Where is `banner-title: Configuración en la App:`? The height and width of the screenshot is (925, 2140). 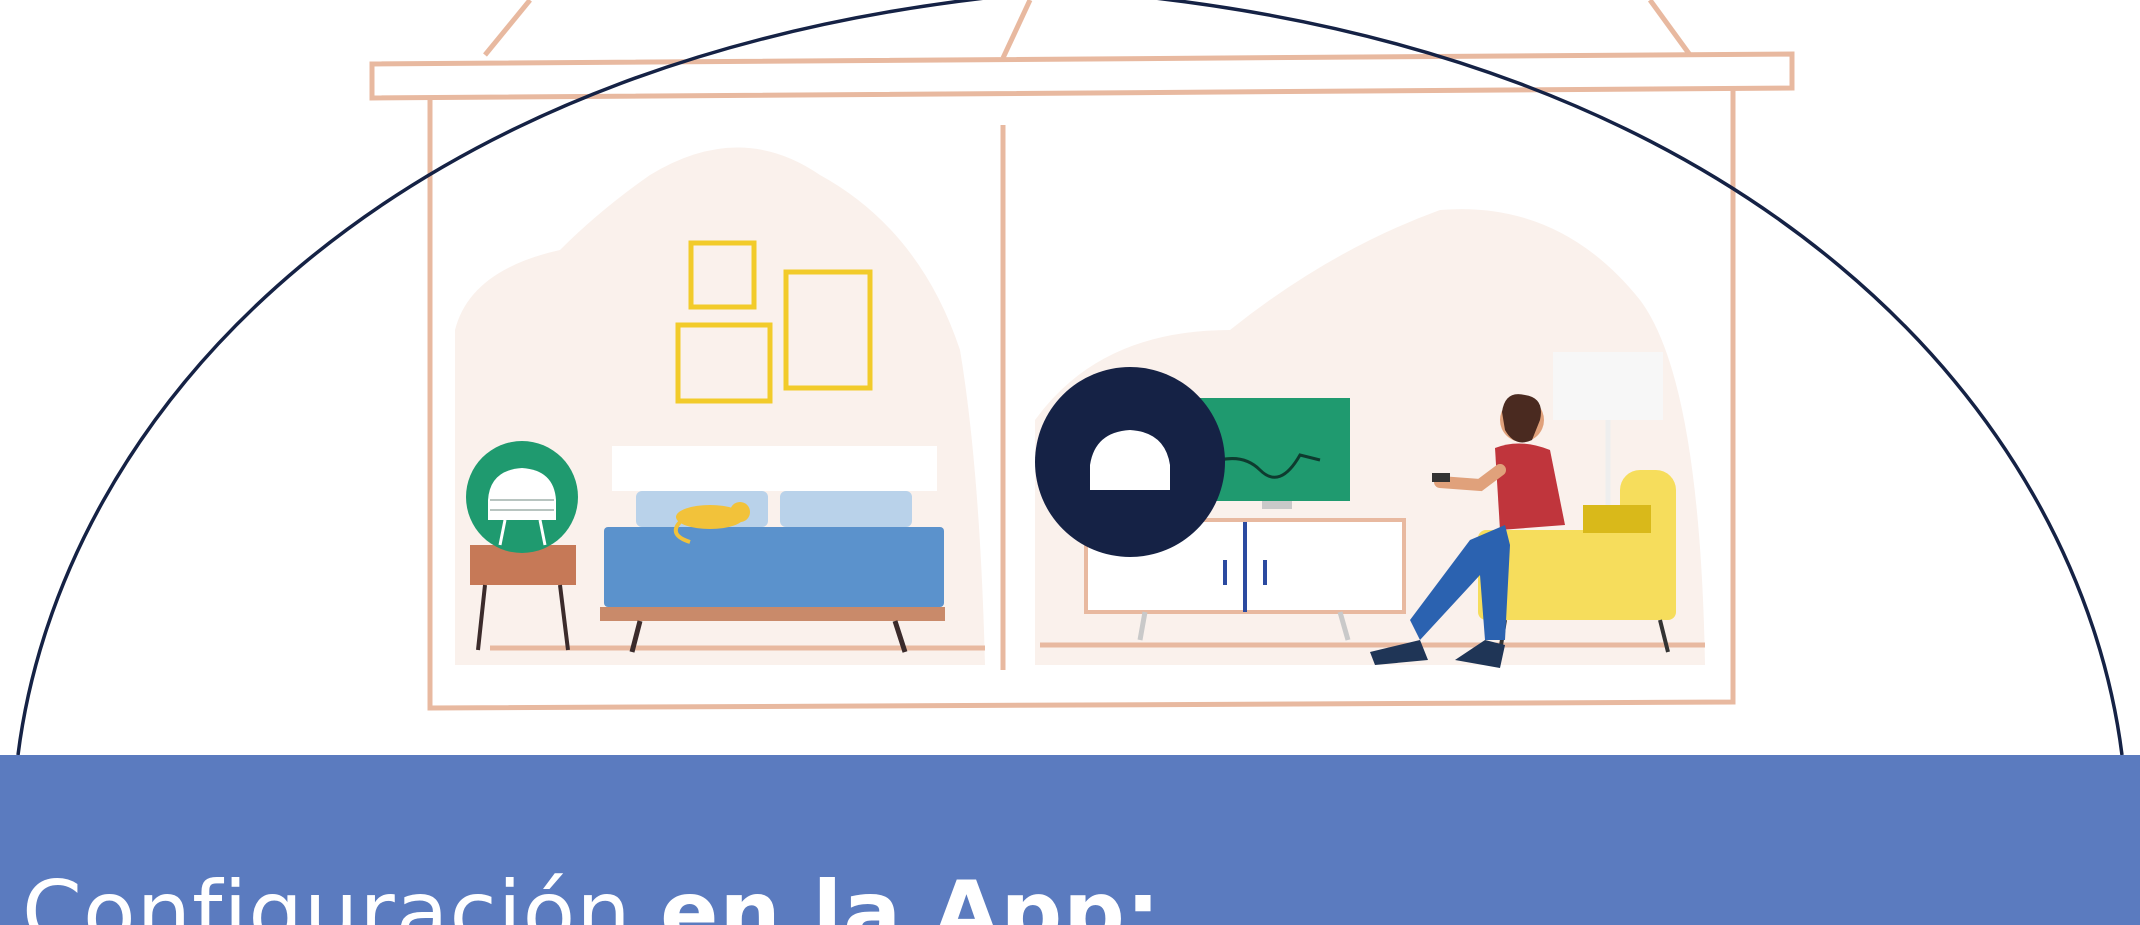 banner-title: Configuración en la App: is located at coordinates (591, 891).